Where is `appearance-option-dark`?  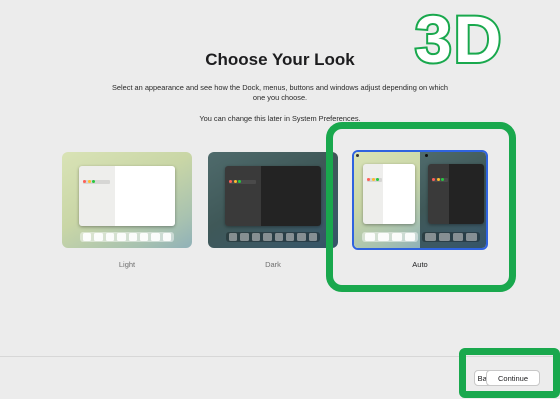
appearance-option-dark is located at coordinates (273, 200).